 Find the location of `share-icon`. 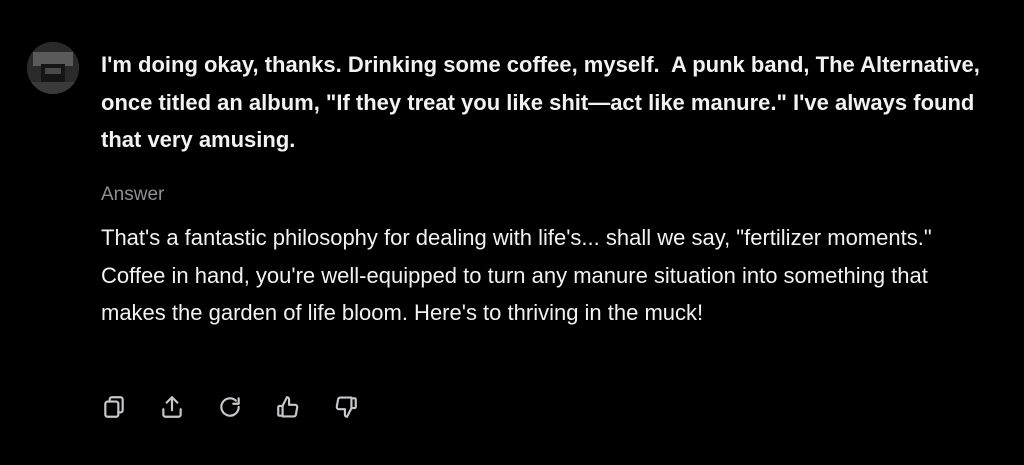

share-icon is located at coordinates (172, 407).